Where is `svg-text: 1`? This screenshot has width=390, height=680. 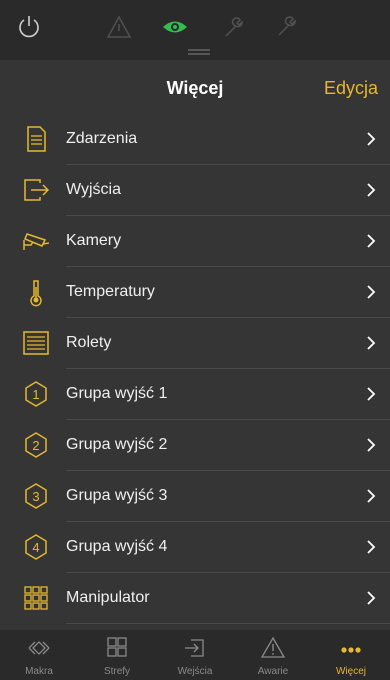
svg-text: 1 is located at coordinates (35, 394).